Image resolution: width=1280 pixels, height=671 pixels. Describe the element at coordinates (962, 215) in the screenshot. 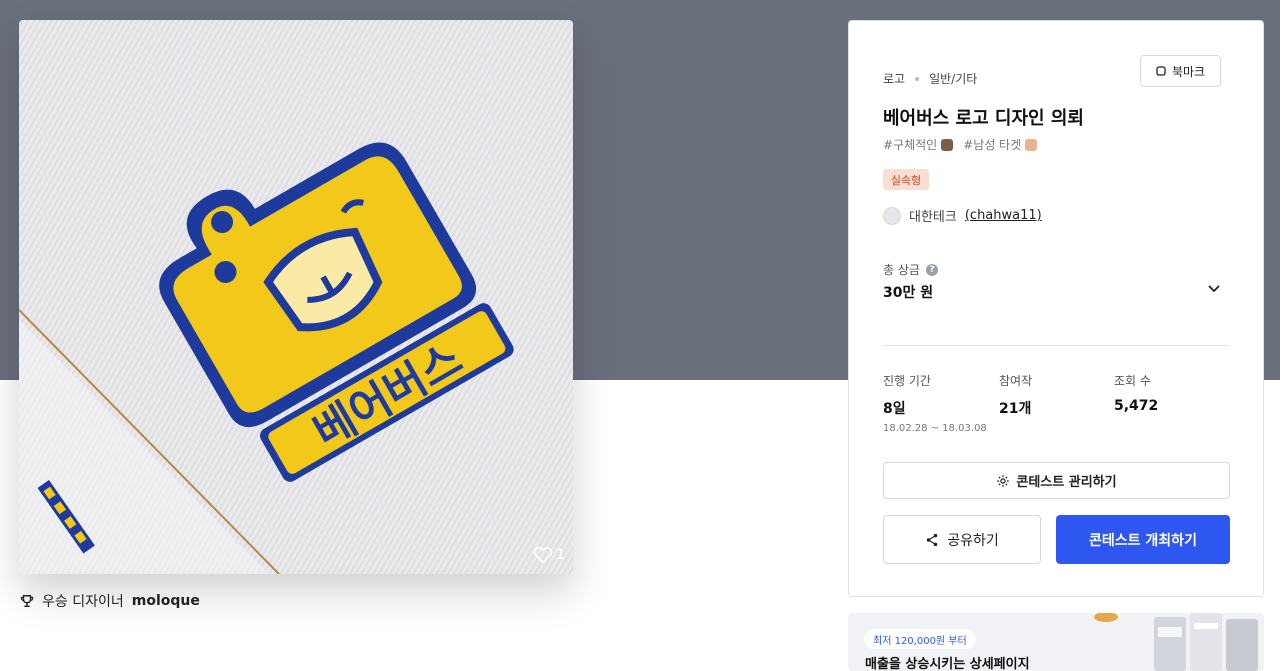

I see `contest-host: 대한테크 (chahwa11)` at that location.